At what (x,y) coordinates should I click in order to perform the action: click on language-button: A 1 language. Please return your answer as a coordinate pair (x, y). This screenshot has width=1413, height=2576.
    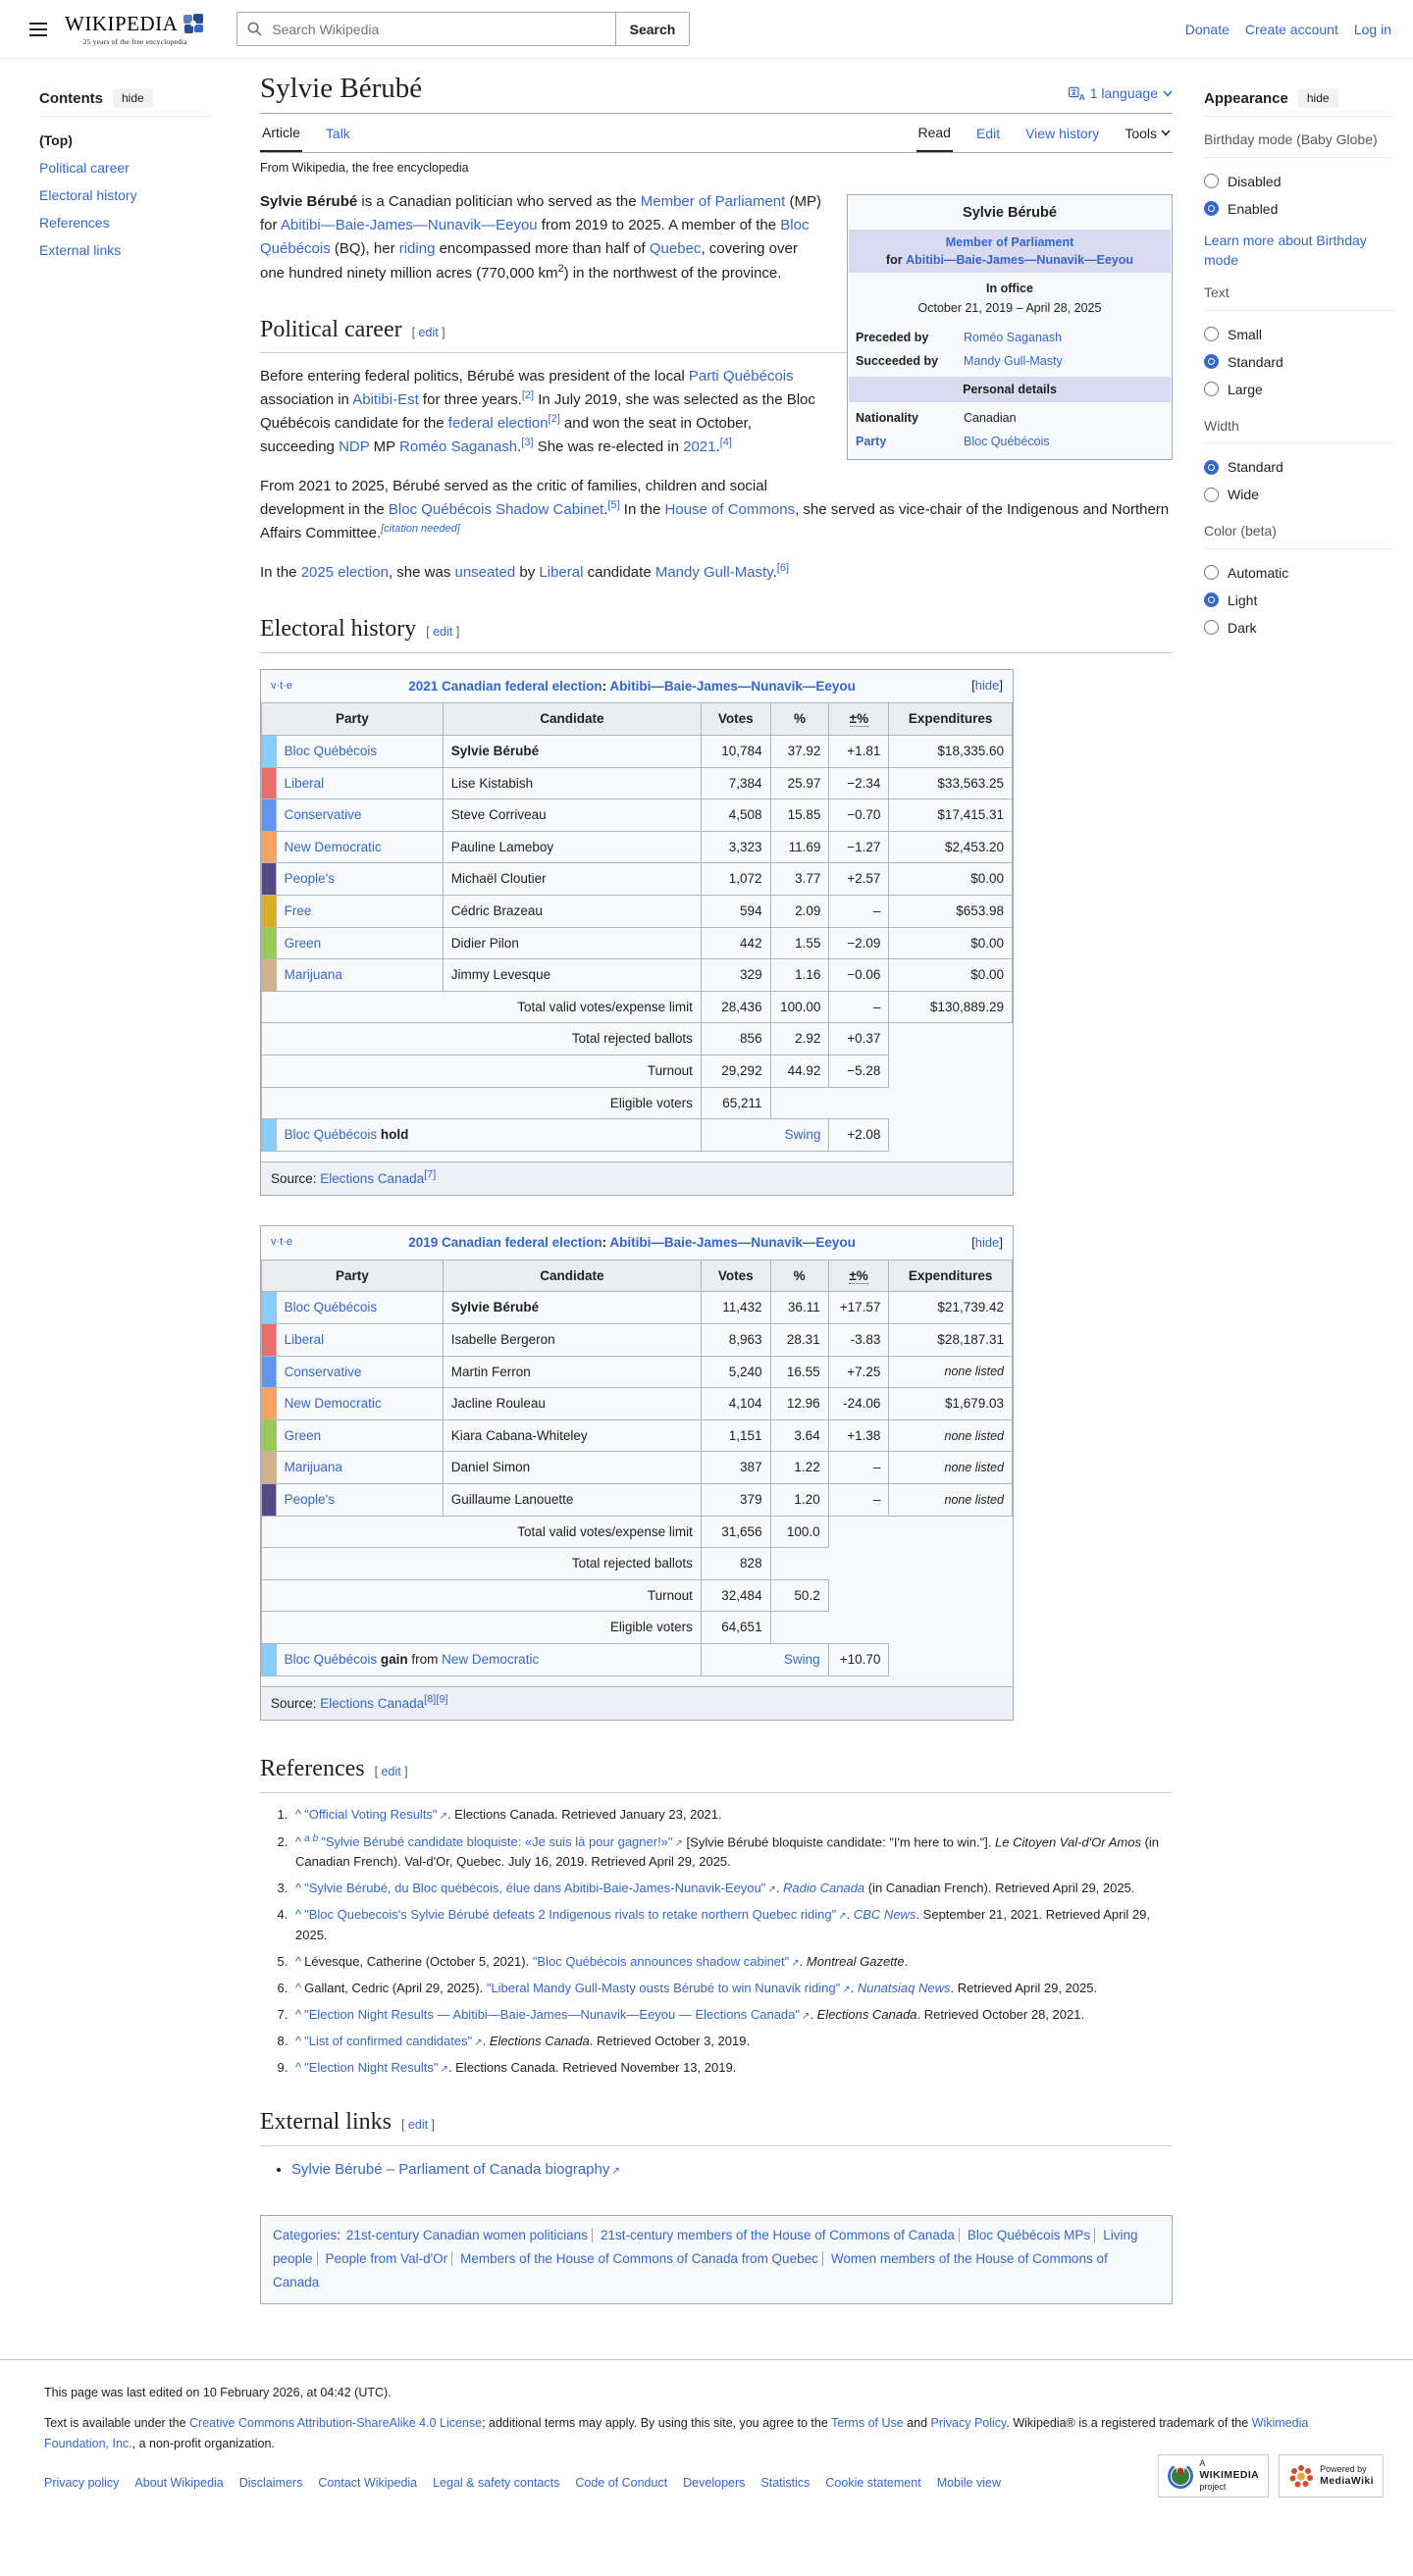
    Looking at the image, I should click on (1120, 95).